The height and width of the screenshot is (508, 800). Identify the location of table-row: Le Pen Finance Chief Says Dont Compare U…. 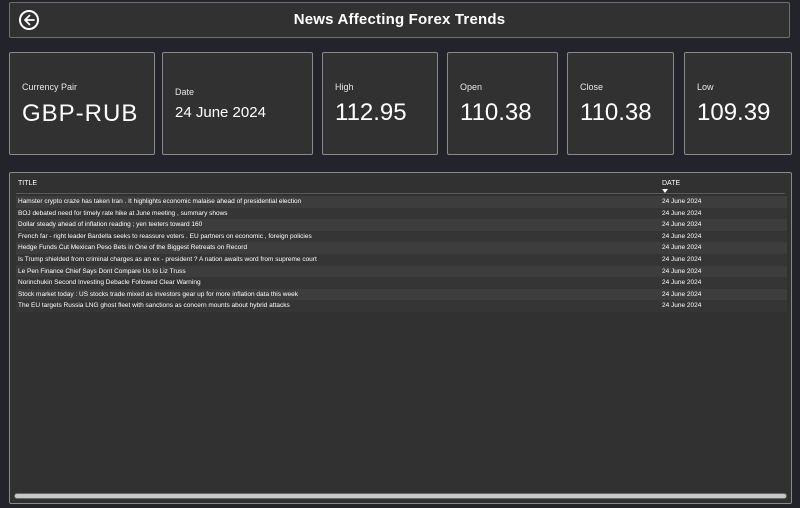
(401, 271).